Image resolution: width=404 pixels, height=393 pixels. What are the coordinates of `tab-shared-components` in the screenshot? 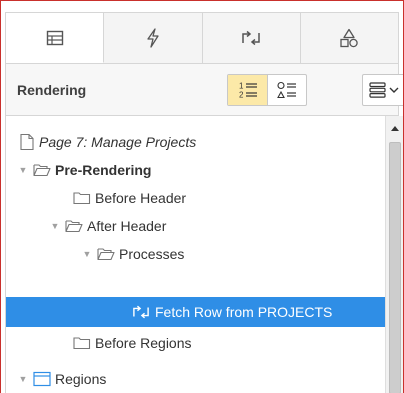 It's located at (349, 38).